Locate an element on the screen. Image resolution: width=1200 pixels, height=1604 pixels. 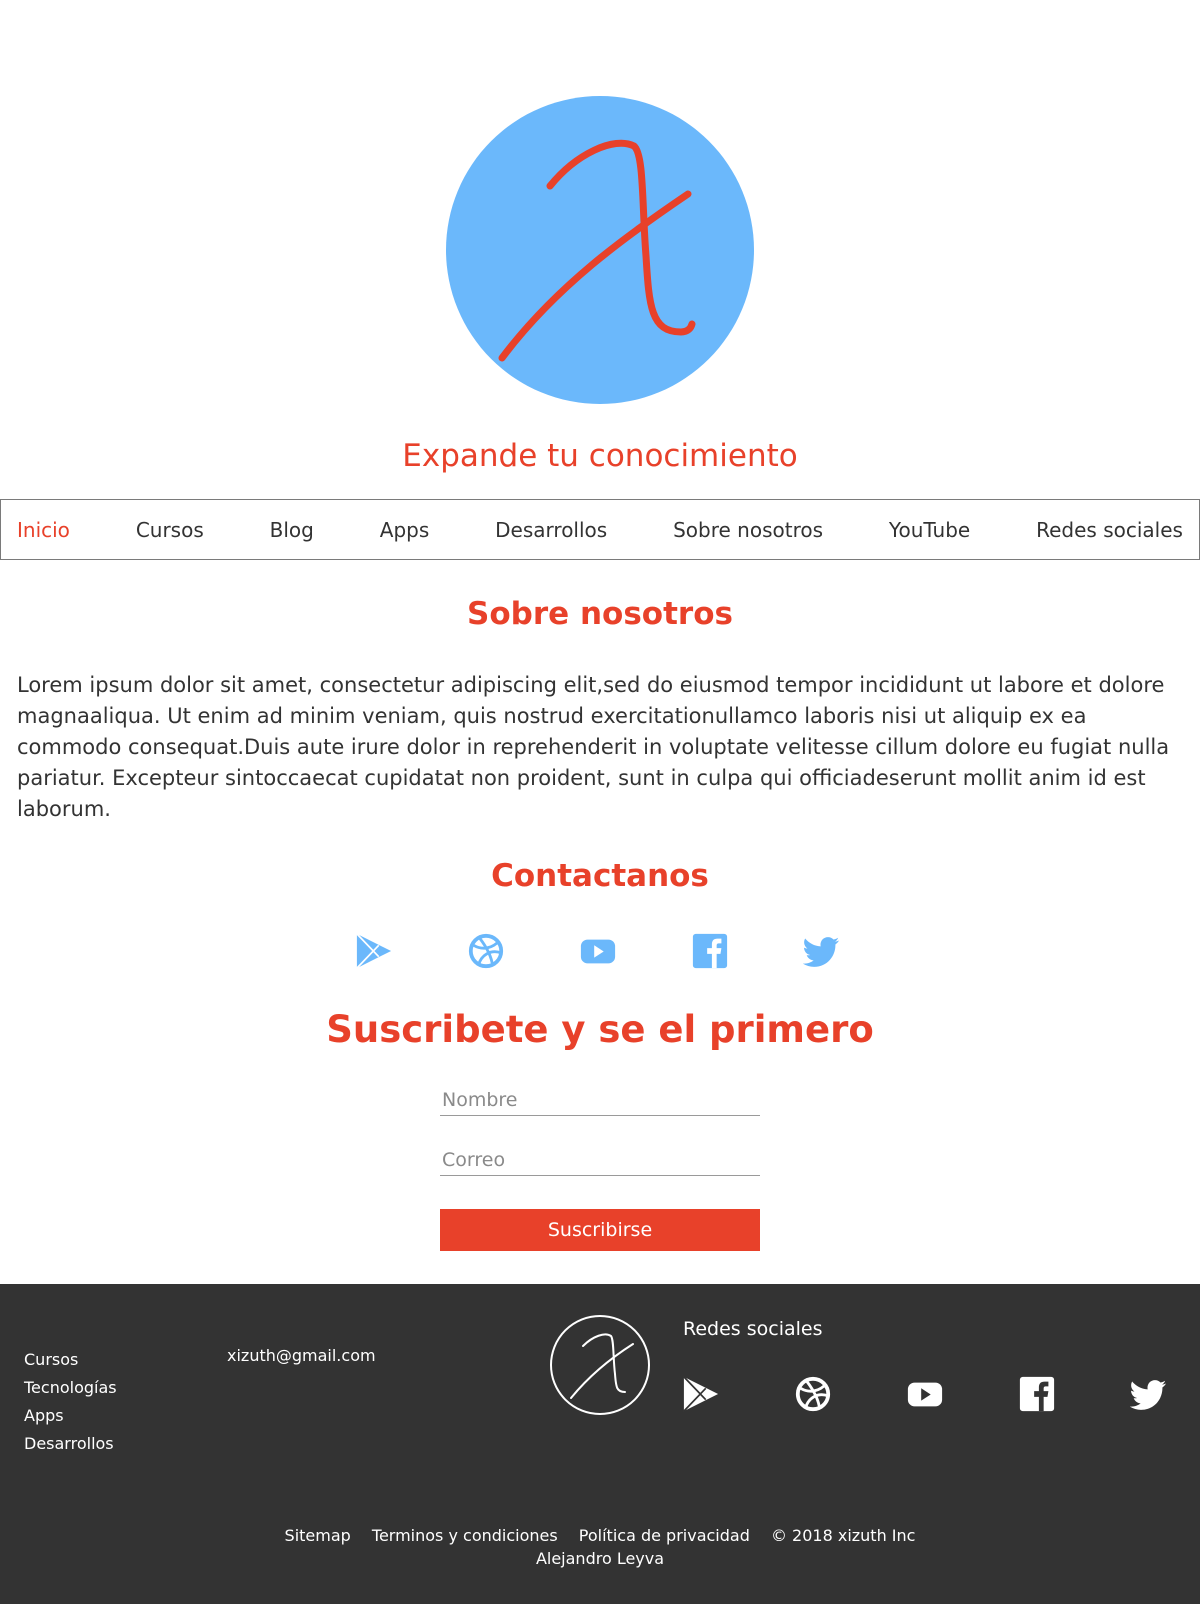
name-input is located at coordinates (600, 1100).